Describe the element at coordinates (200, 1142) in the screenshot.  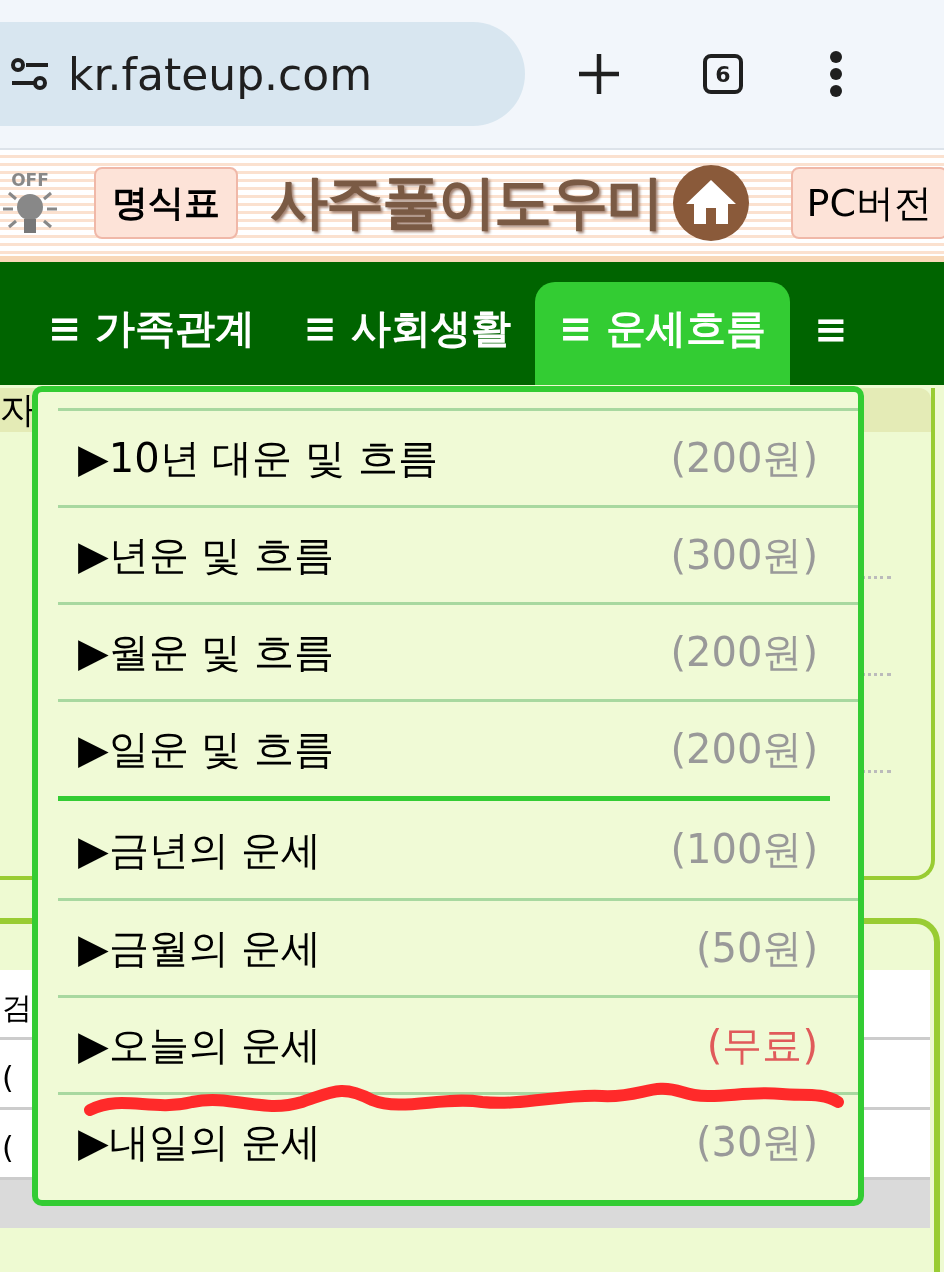
I see `menu-item: ▶내일의 운세` at that location.